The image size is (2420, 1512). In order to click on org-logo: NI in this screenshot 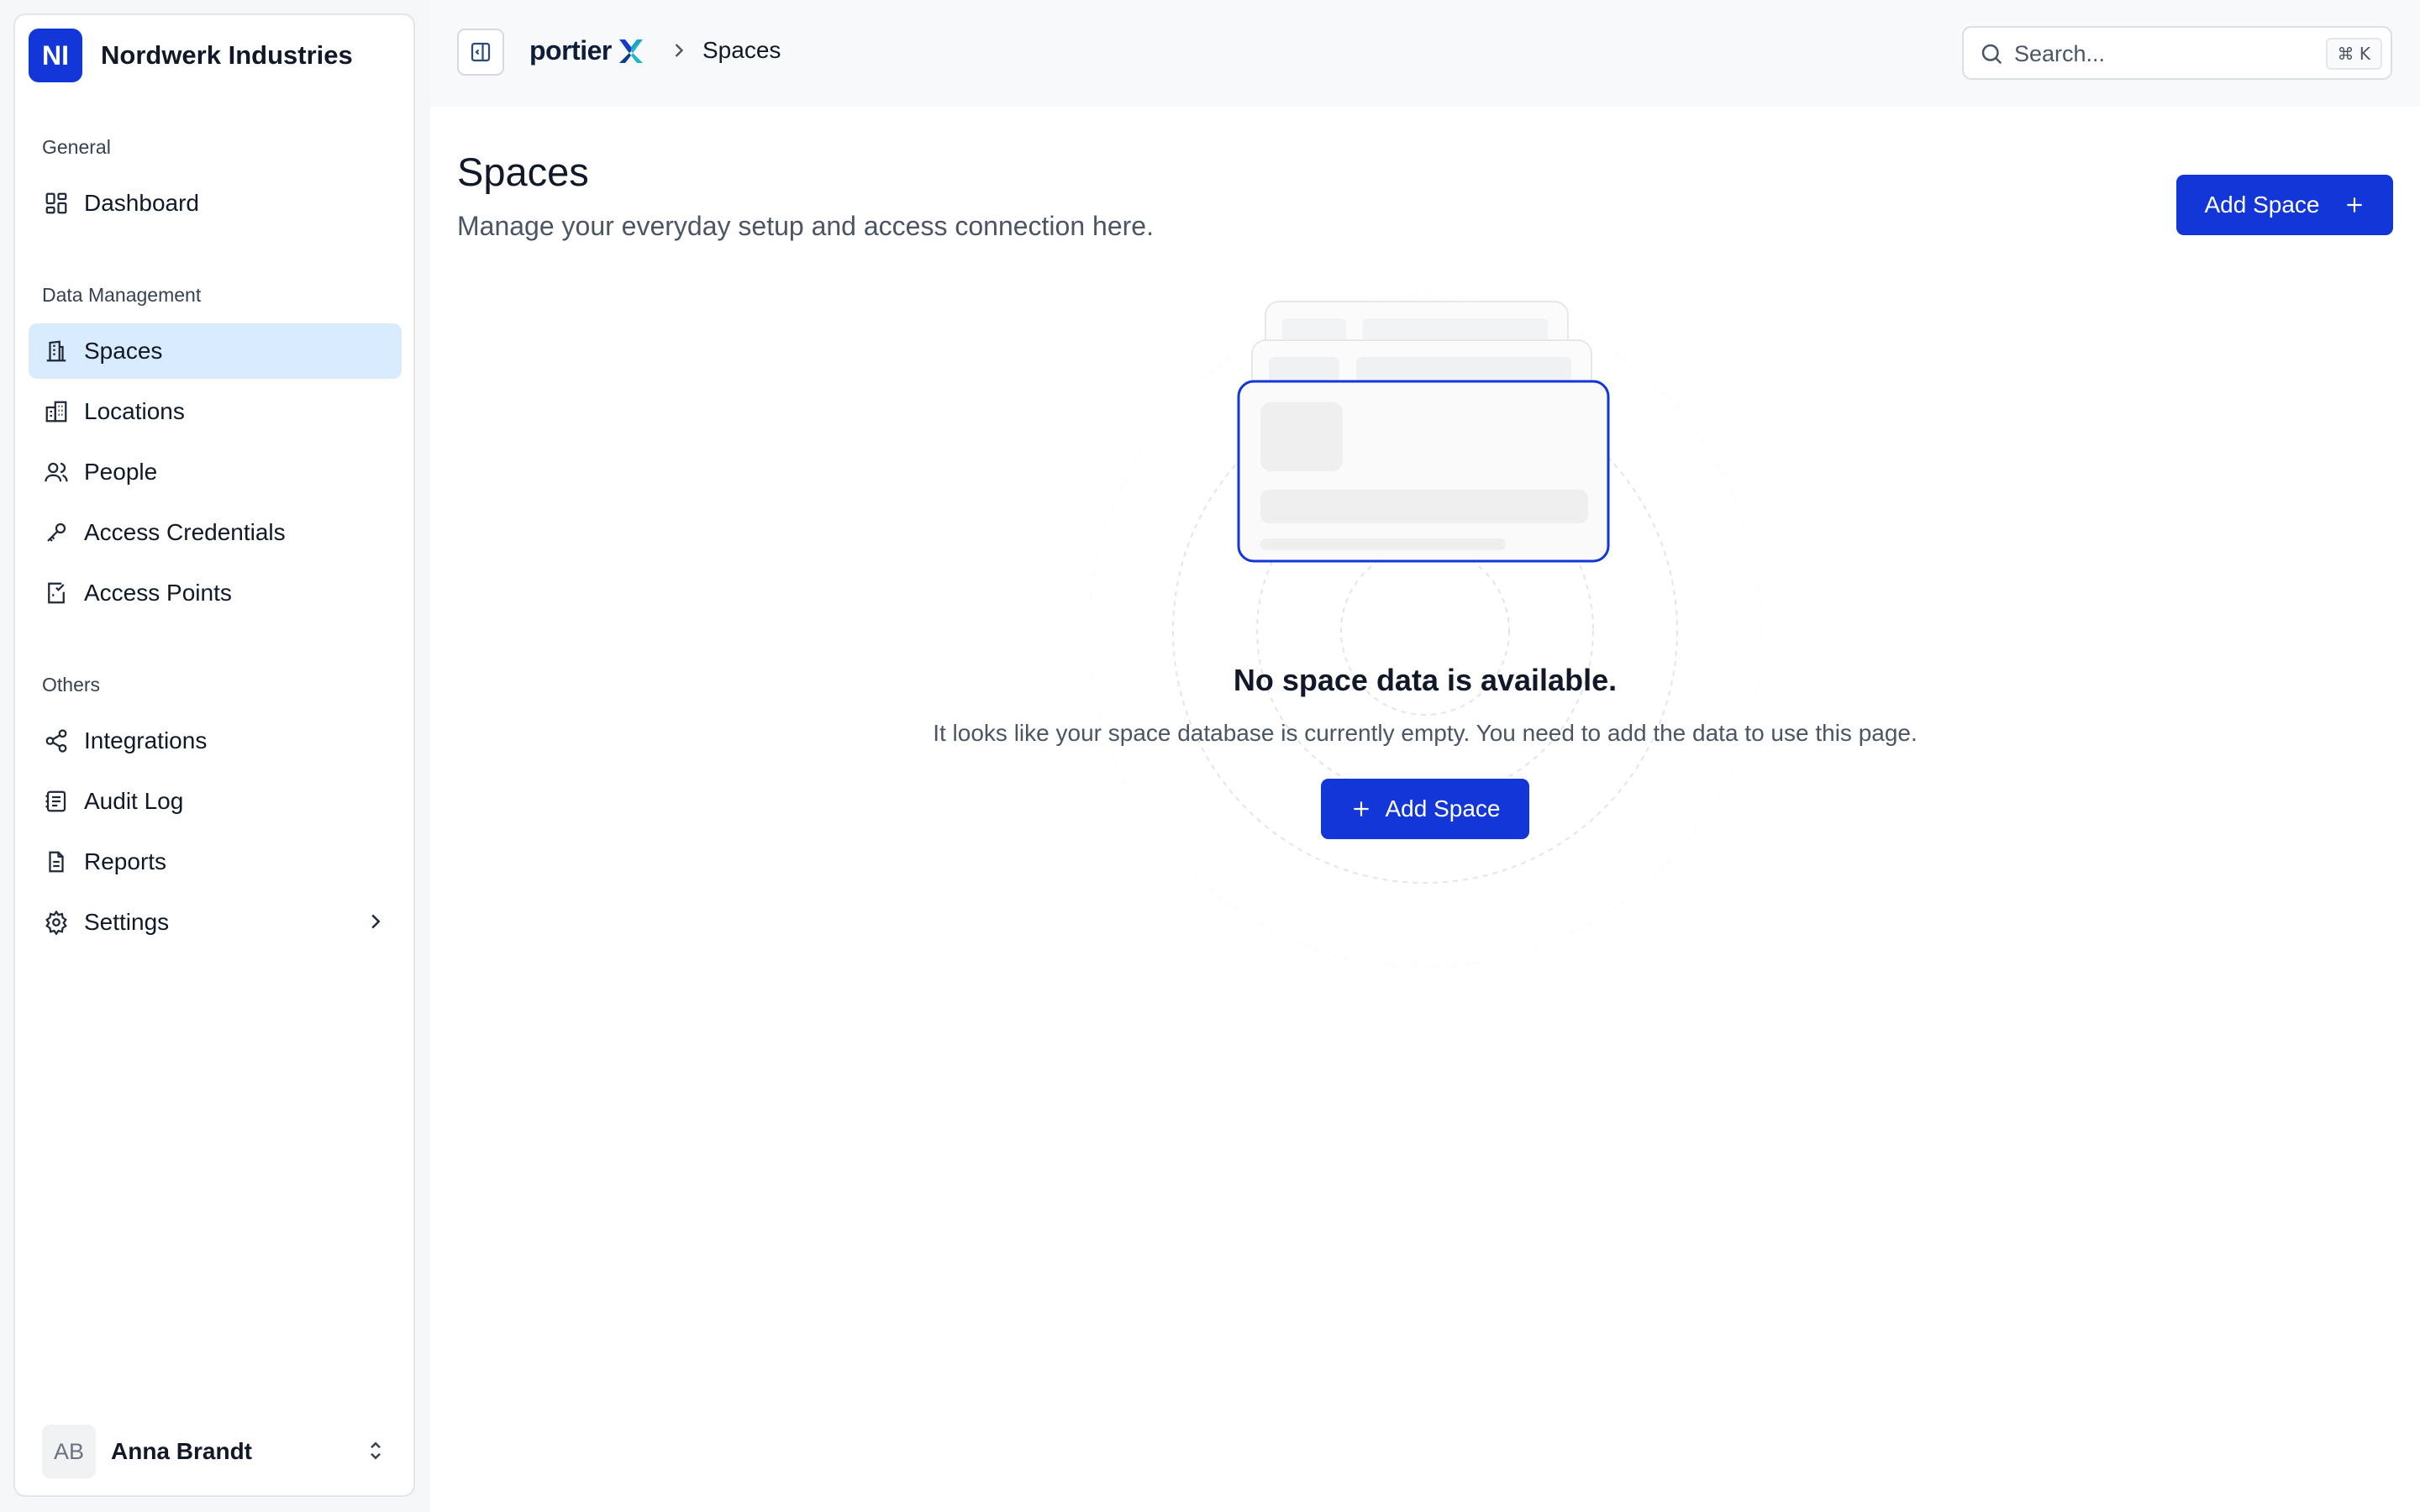, I will do `click(55, 55)`.